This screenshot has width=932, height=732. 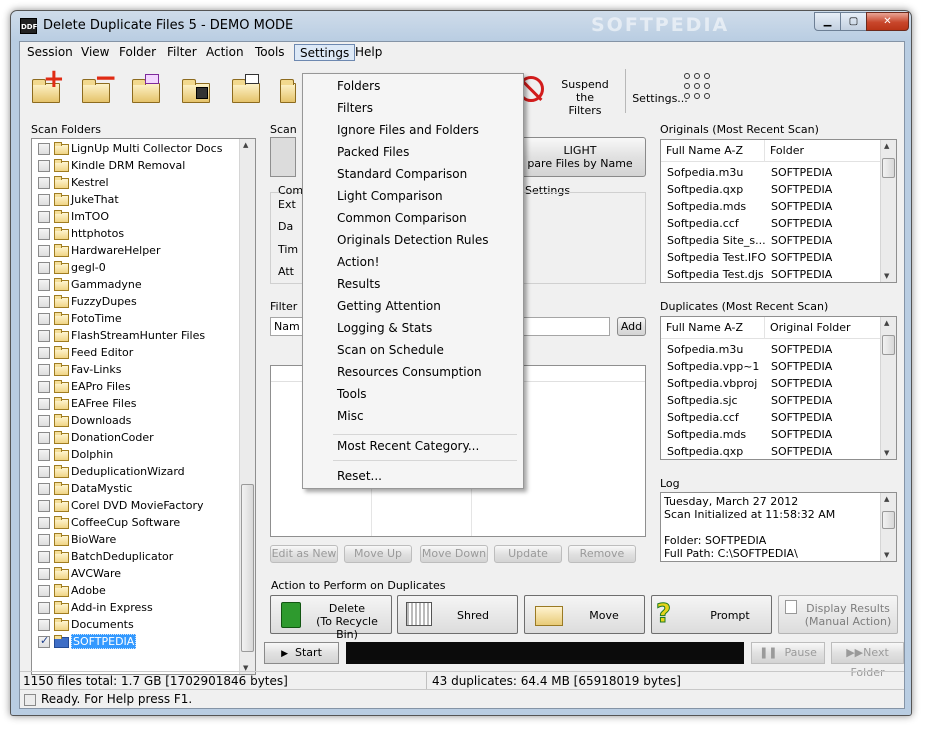 I want to click on folder-doc-icon, so click(x=147, y=90).